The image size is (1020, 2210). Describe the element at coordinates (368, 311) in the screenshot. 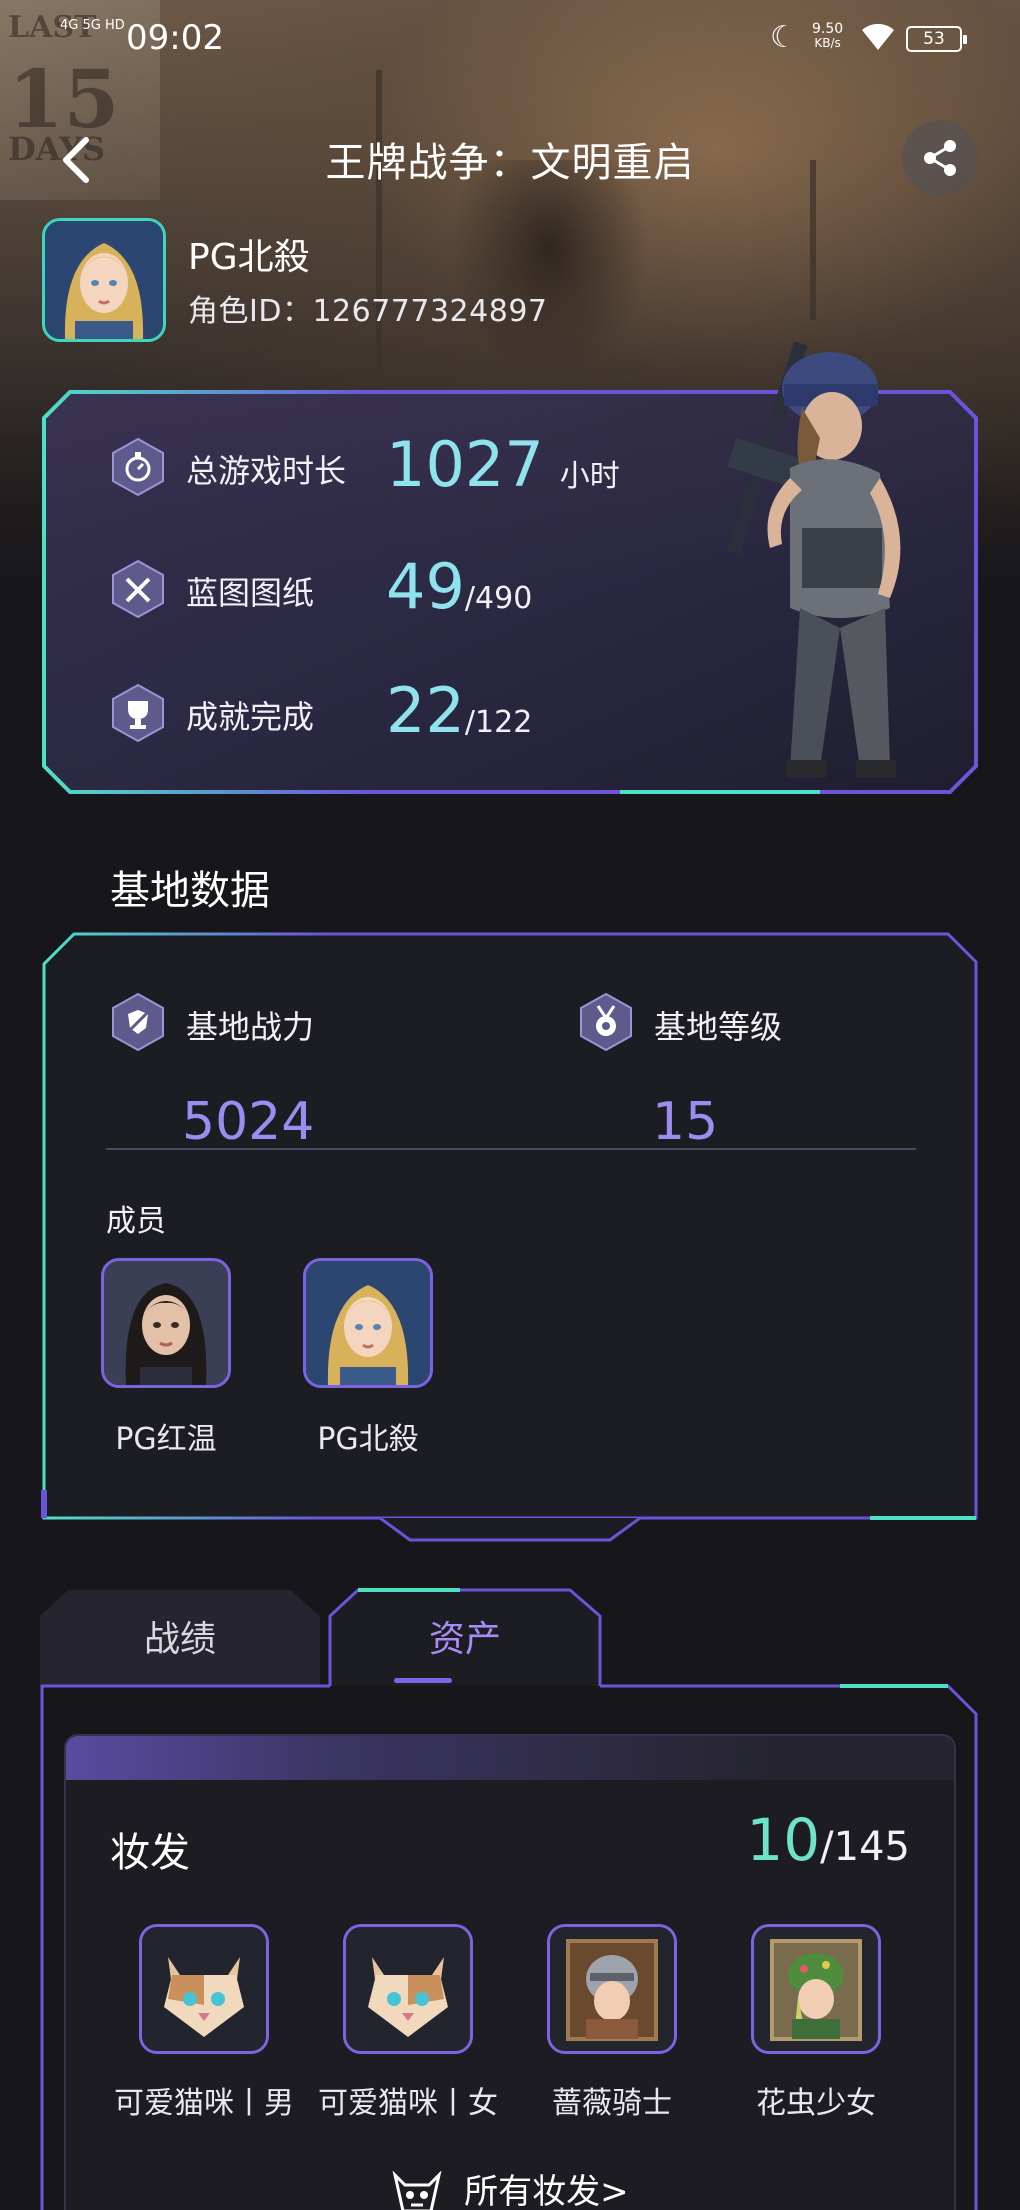

I see `profile-role-id: 角色ID：126777324897` at that location.